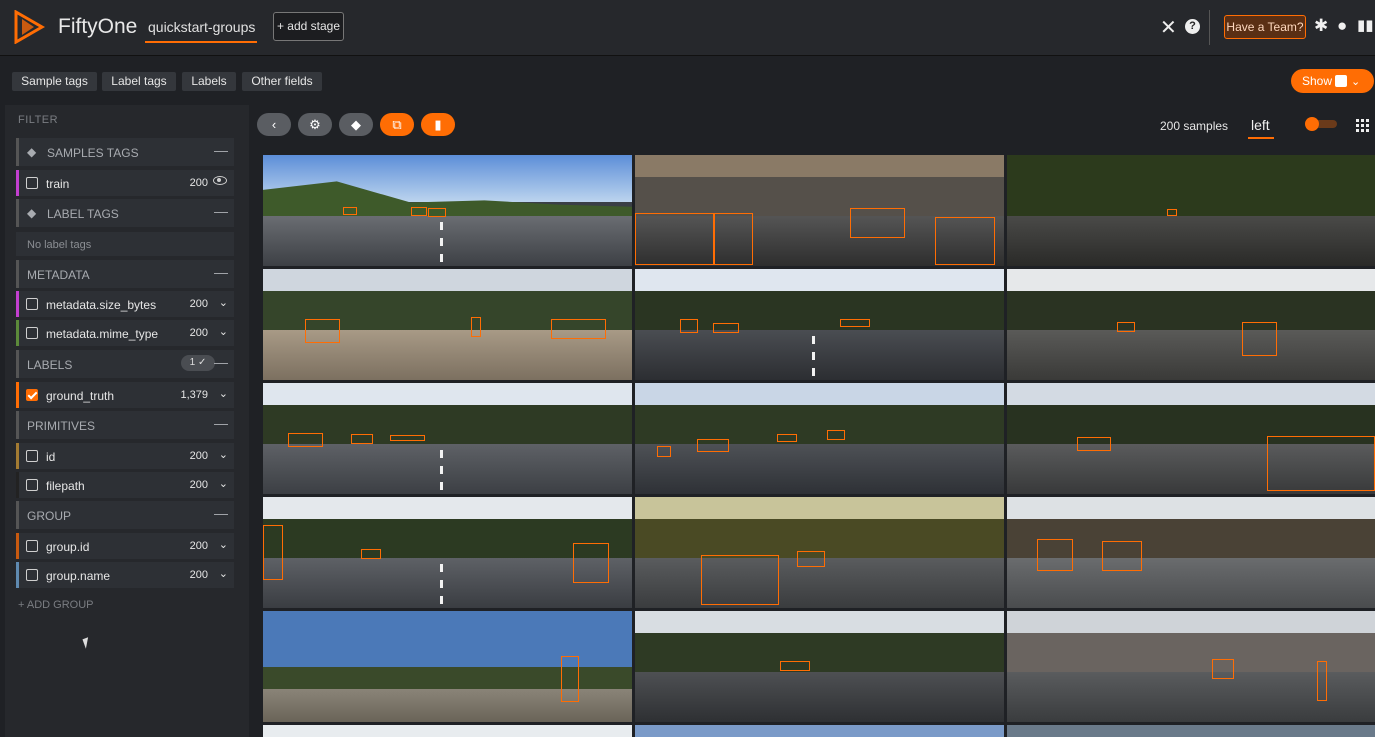 Image resolution: width=1375 pixels, height=737 pixels. What do you see at coordinates (139, 81) in the screenshot?
I see `tab-label-tags: Label tags` at bounding box center [139, 81].